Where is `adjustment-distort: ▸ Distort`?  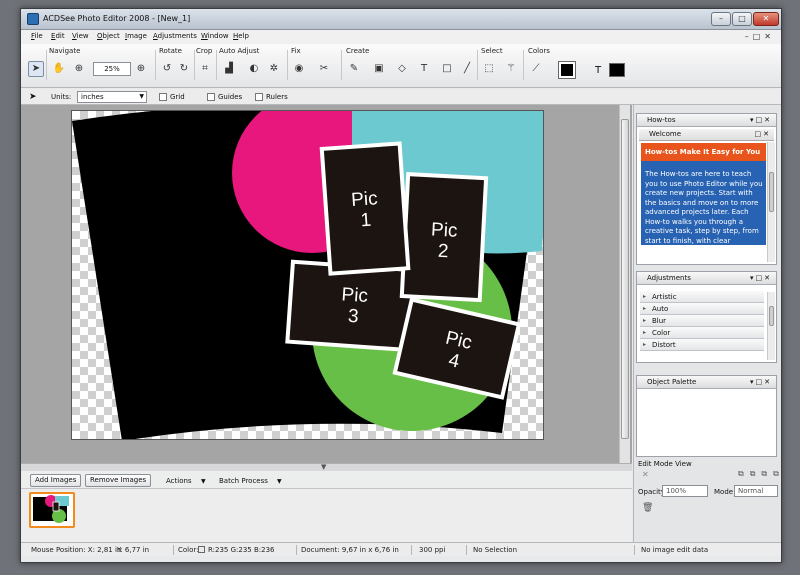
adjustment-distort: ▸ Distort is located at coordinates (702, 345).